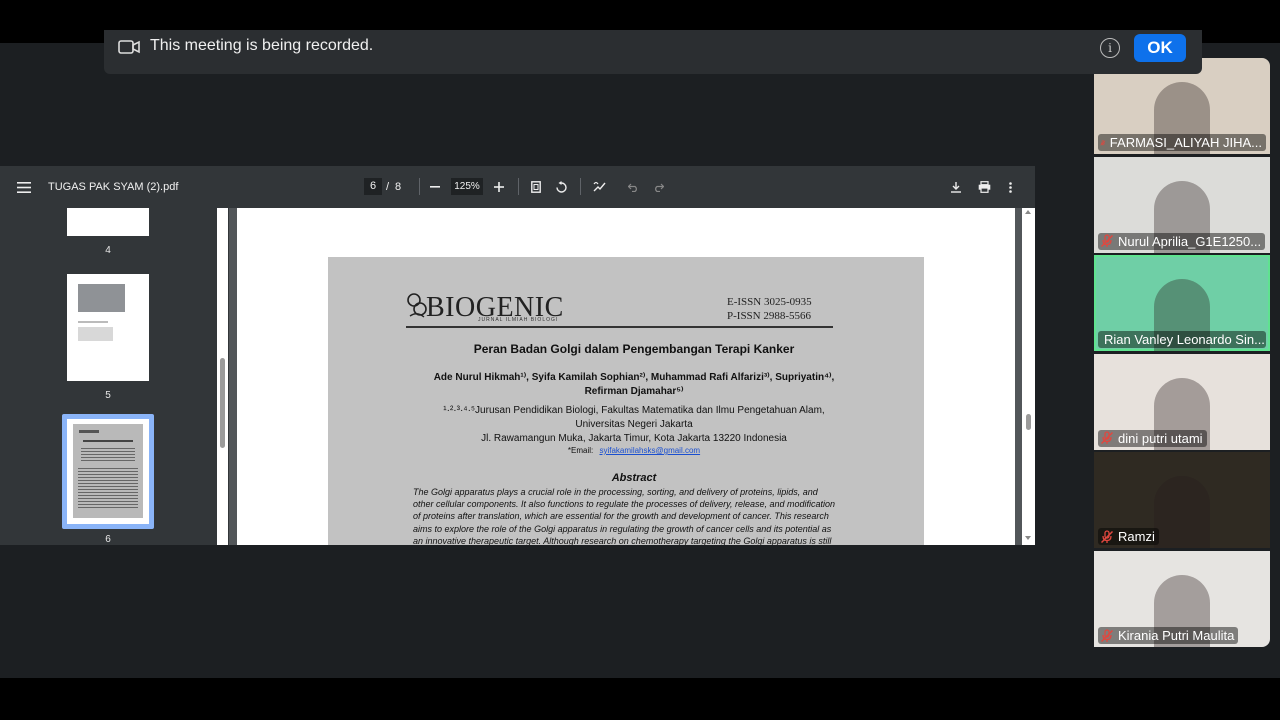 This screenshot has width=1280, height=720. I want to click on participant-name: dini putri utami, so click(1152, 438).